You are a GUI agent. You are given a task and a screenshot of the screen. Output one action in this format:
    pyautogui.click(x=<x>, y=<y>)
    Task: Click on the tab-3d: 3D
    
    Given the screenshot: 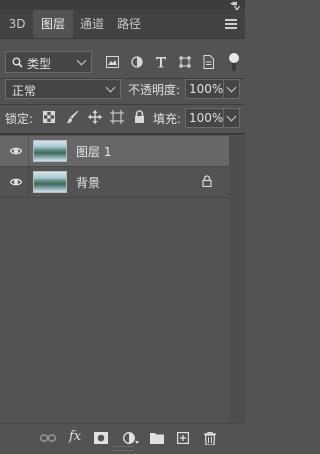 What is the action you would take?
    pyautogui.click(x=17, y=24)
    